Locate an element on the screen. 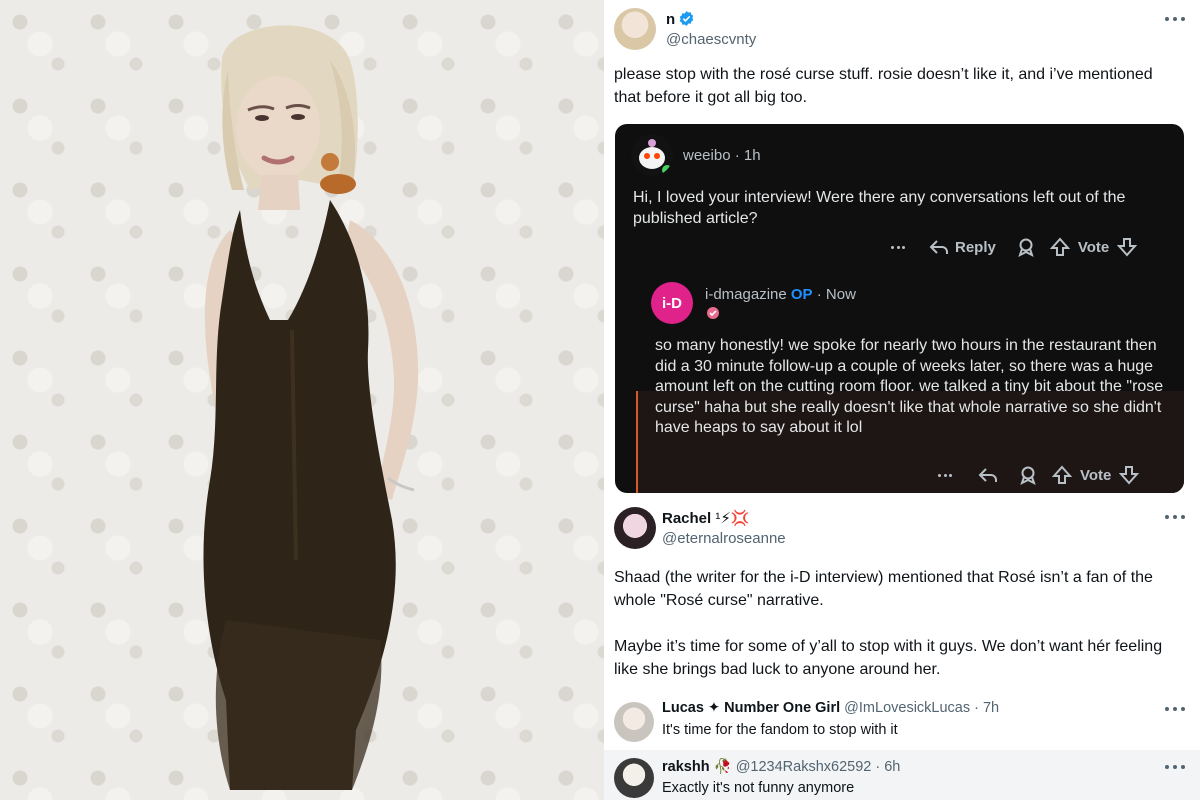  author-handle: @chaescvnty is located at coordinates (711, 39).